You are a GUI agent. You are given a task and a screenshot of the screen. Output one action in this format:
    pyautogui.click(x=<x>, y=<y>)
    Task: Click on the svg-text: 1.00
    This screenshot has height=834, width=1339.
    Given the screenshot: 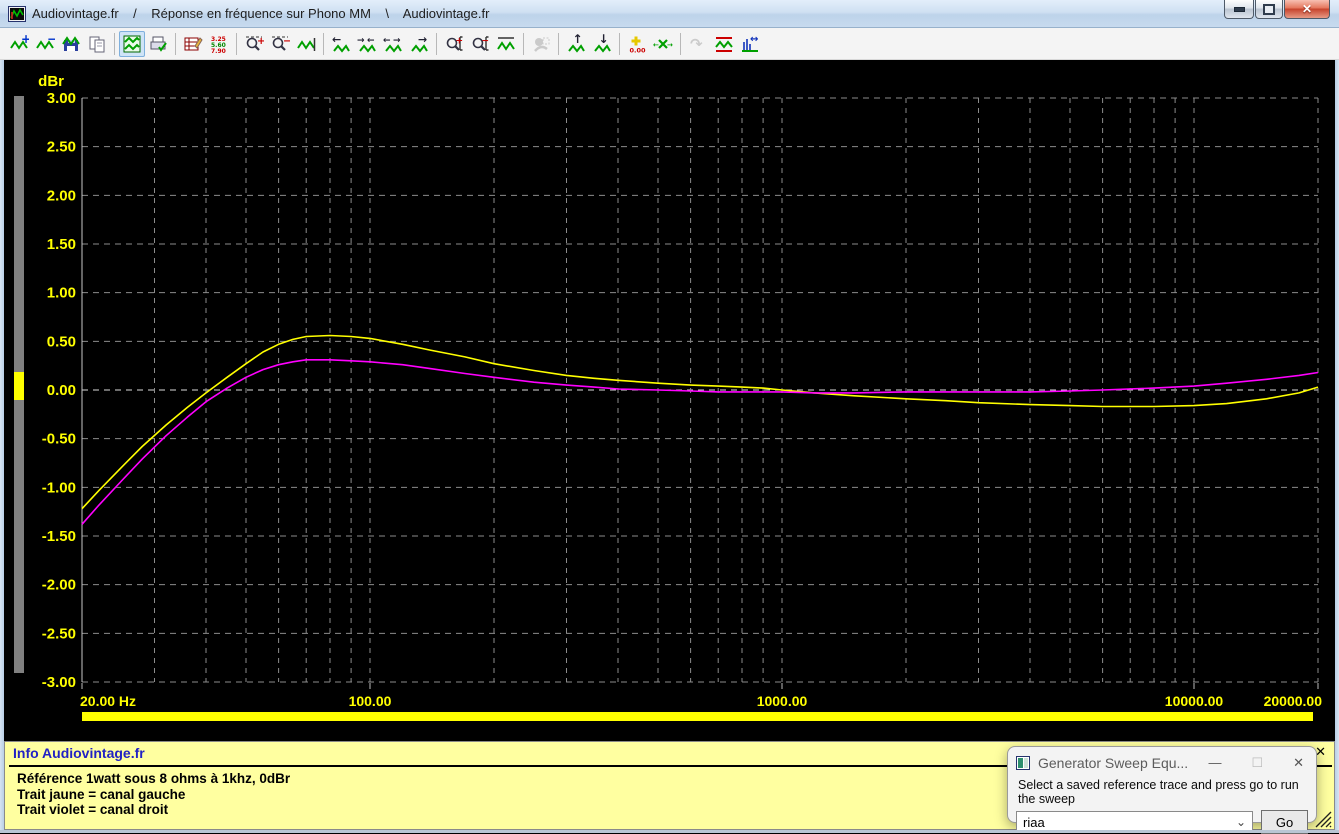 What is the action you would take?
    pyautogui.click(x=61, y=293)
    